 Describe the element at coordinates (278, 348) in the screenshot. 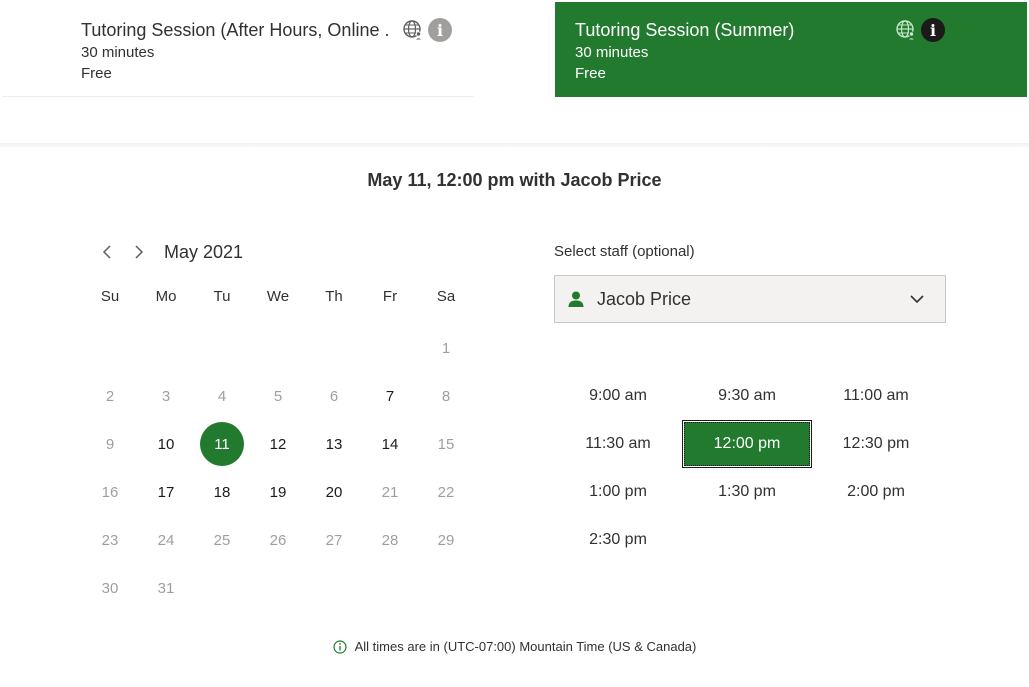

I see `calendar-week-row: 1` at that location.